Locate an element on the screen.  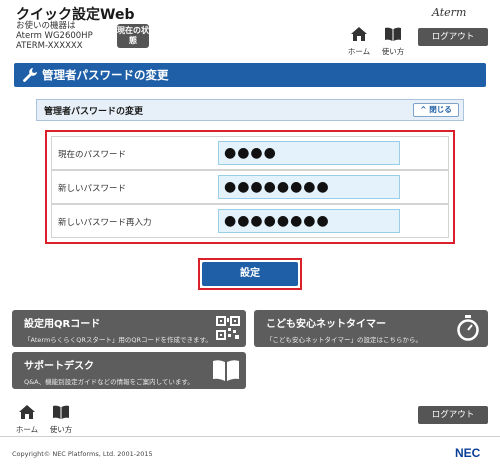
form-row-new-password: 新しいパスワード ●●●●●●●● is located at coordinates (250, 187).